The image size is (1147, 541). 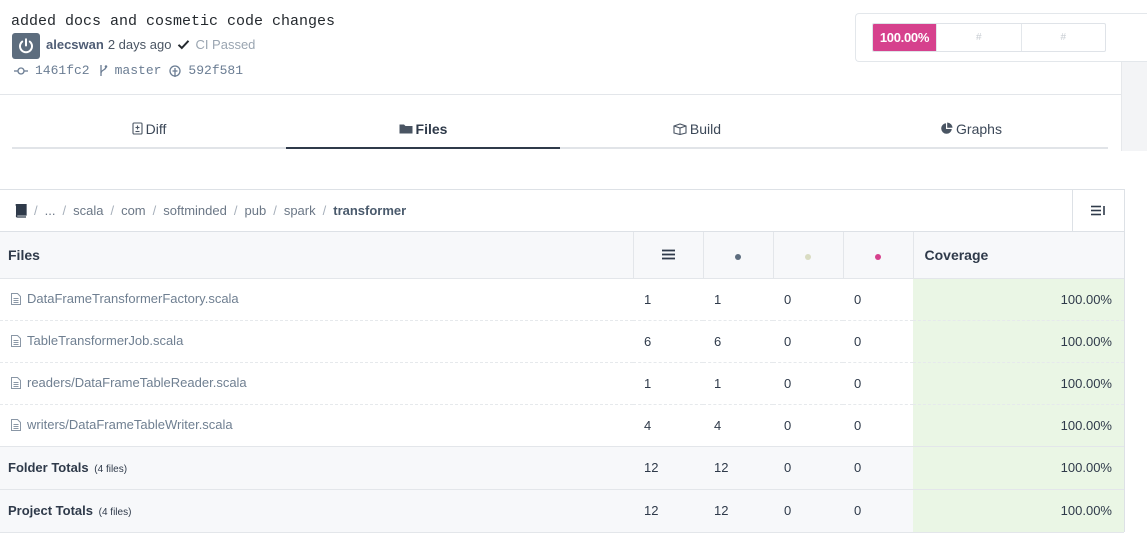 What do you see at coordinates (21, 71) in the screenshot?
I see `commit-icon` at bounding box center [21, 71].